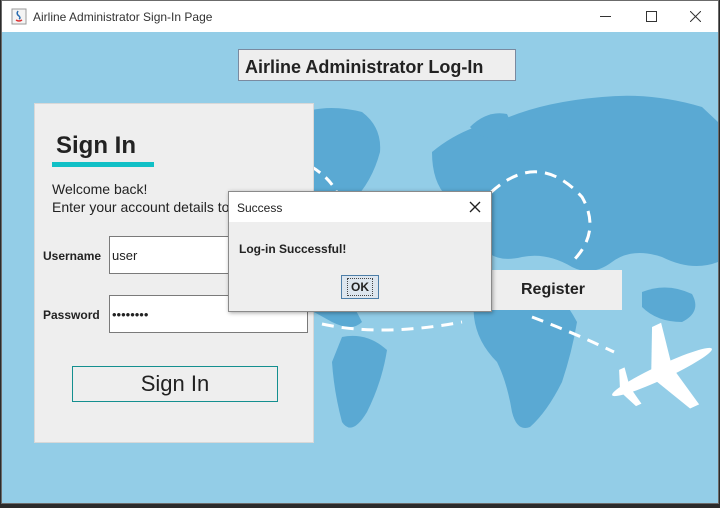  Describe the element at coordinates (293, 249) in the screenshot. I see `dialog-message: Log-in Successful!` at that location.